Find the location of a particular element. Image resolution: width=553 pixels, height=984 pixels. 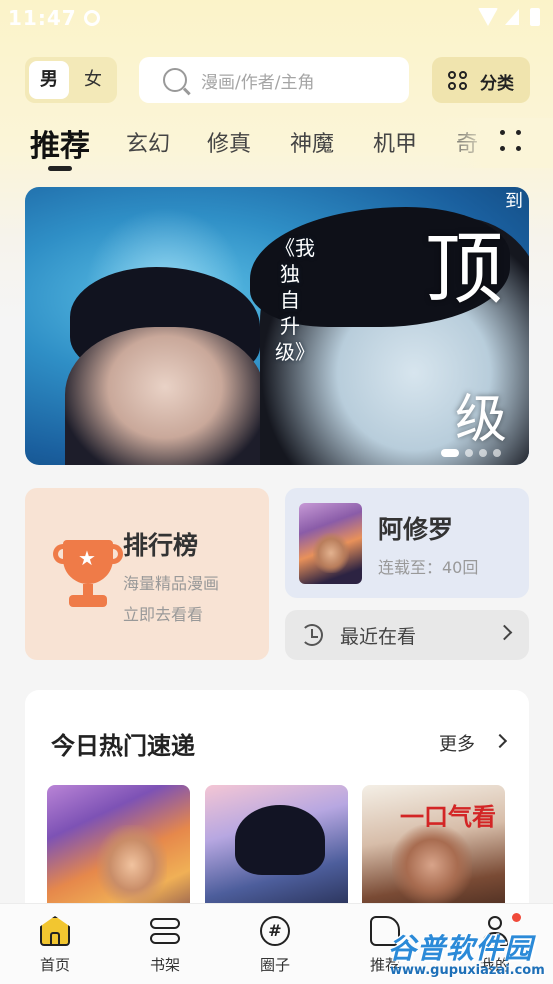

home-icon is located at coordinates (55, 931).